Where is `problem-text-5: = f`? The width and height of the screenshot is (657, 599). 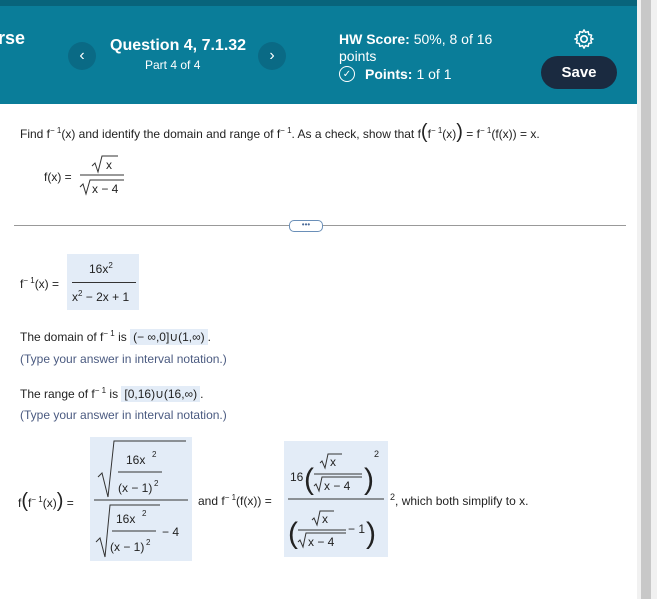
problem-text-5: = f is located at coordinates (473, 134).